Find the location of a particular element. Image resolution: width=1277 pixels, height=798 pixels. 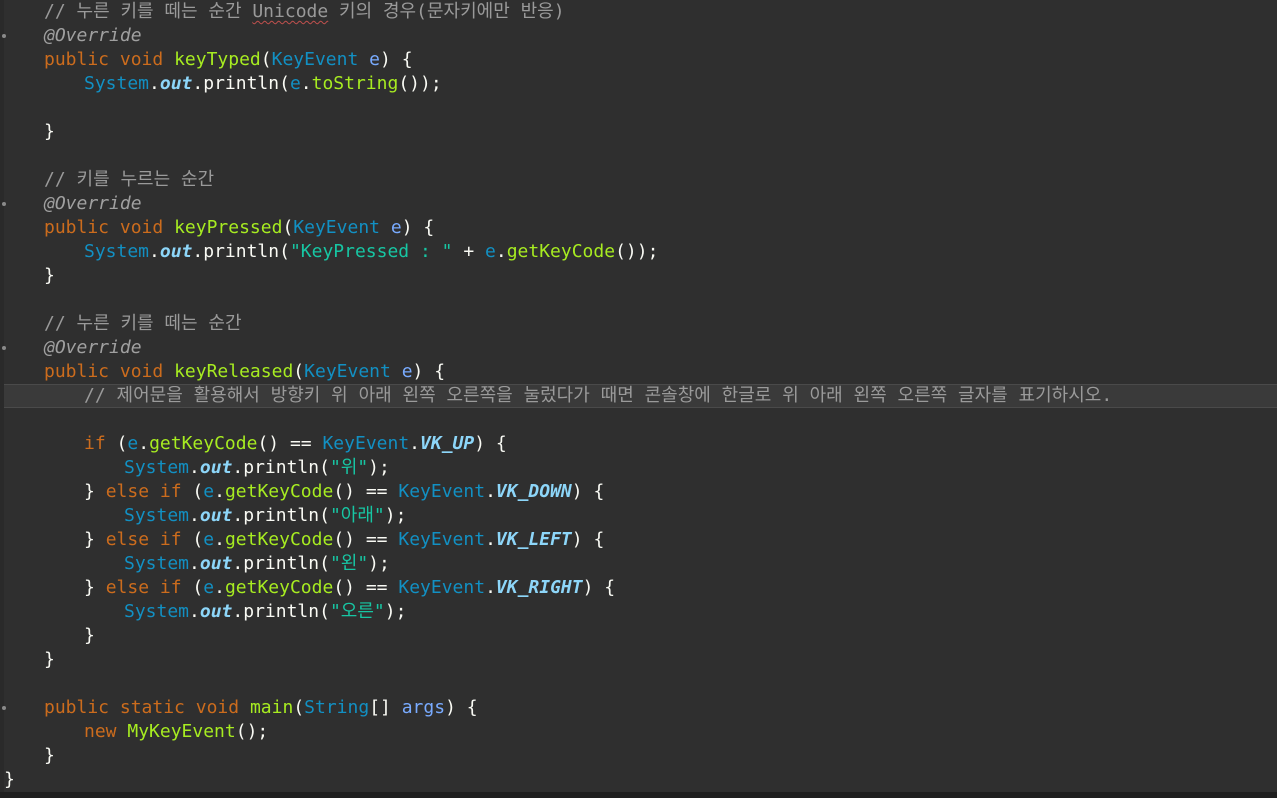

statement-println: System.out.println("오른"); is located at coordinates (265, 611).